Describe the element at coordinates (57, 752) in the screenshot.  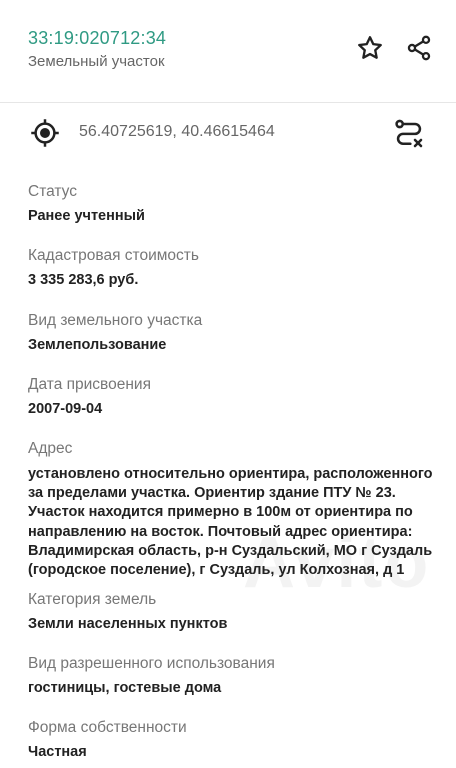
I see `field-value: Частная` at that location.